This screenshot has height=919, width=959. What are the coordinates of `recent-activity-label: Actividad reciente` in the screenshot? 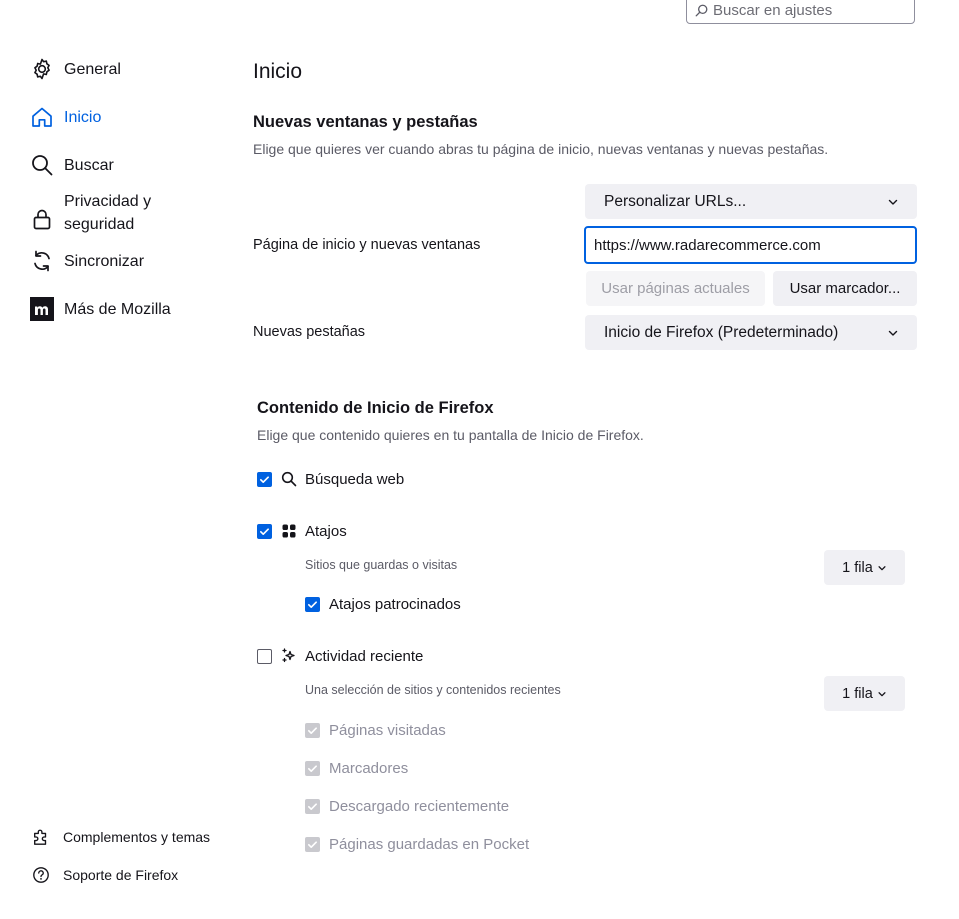 It's located at (364, 656).